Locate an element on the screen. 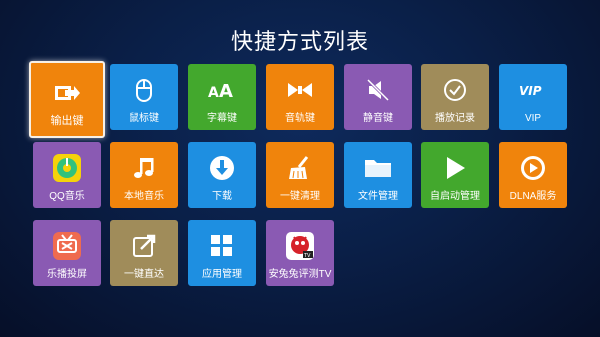  play-icon is located at coordinates (455, 168).